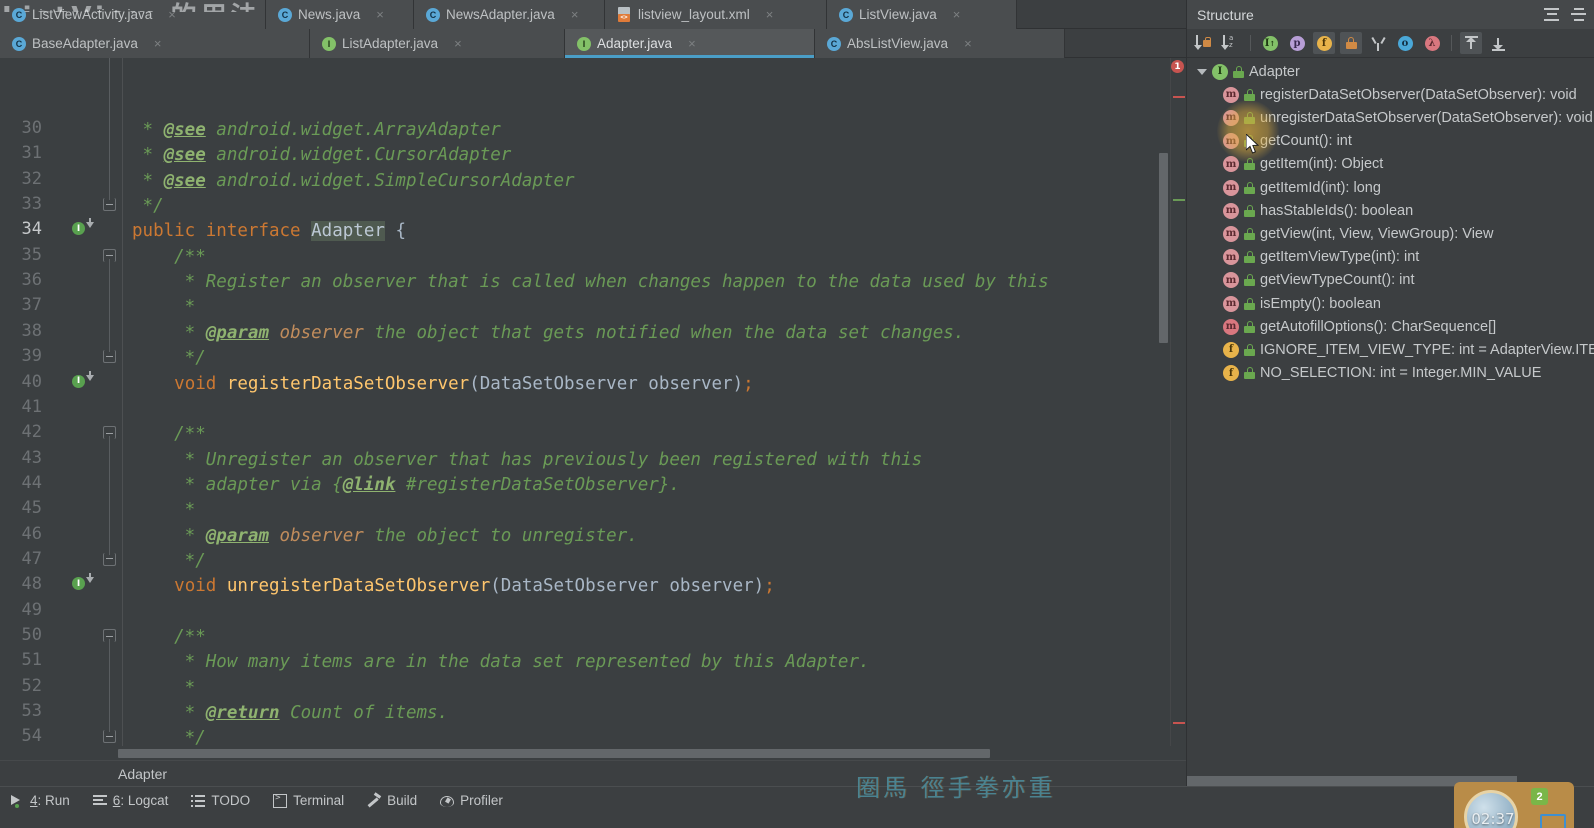 The width and height of the screenshot is (1594, 828). I want to click on java-class-icon: C, so click(846, 14).